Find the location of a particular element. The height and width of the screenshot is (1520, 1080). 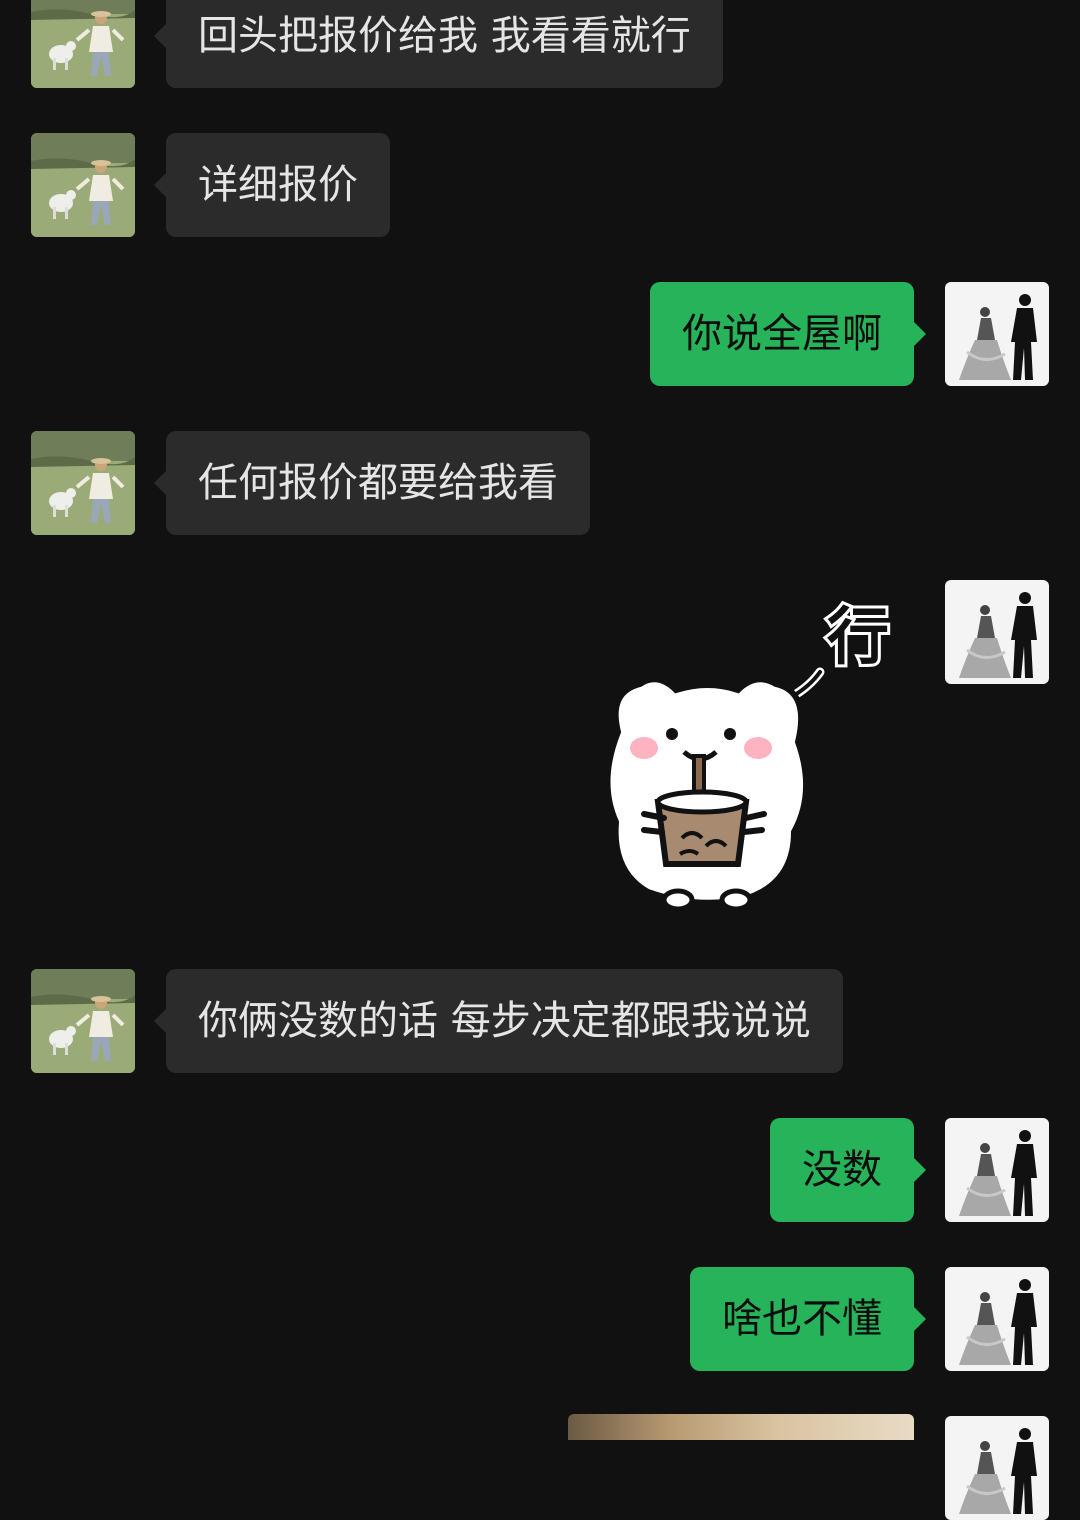

cat-sticker-icon: 行 is located at coordinates (748, 754).